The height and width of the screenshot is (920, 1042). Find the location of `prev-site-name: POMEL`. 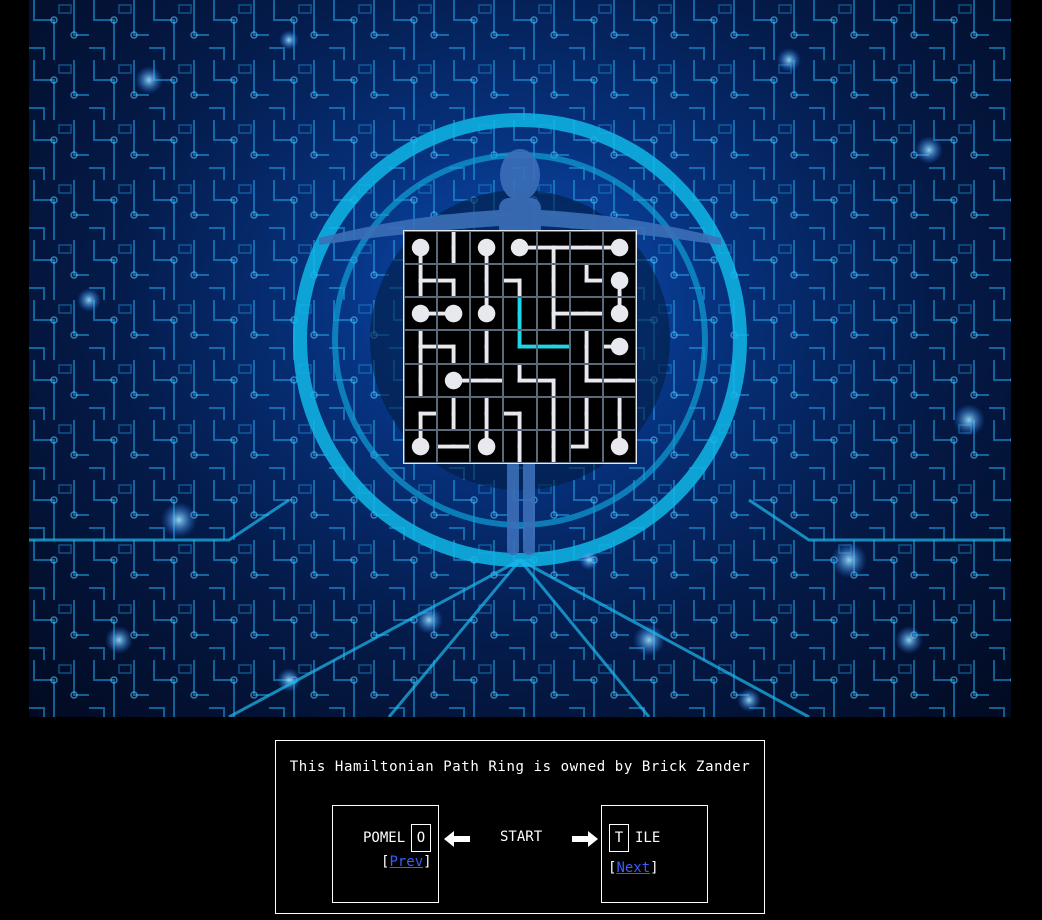

prev-site-name: POMEL is located at coordinates (384, 838).